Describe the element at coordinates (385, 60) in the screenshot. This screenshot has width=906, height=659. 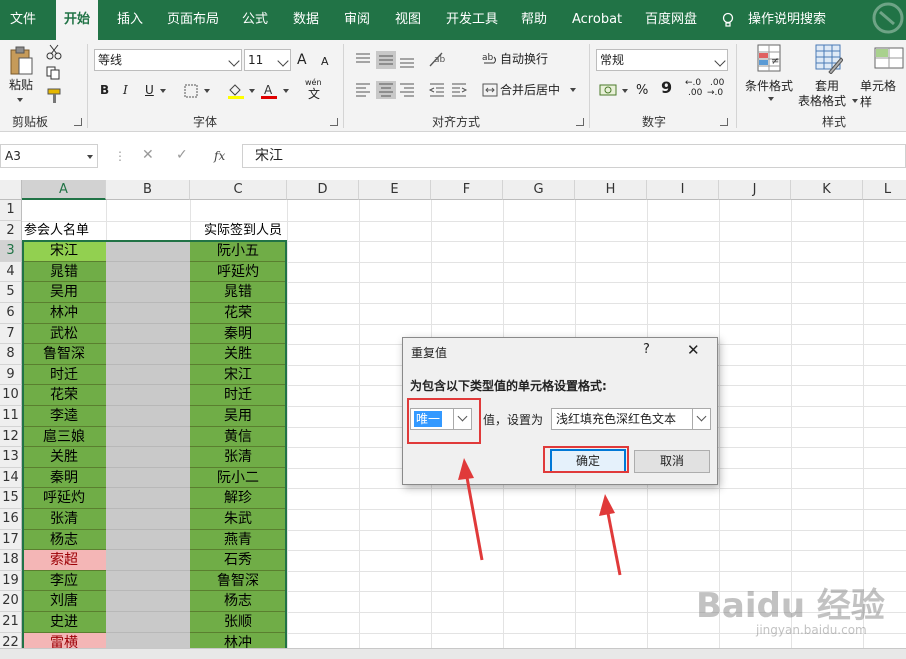
I see `vertical-align-icons` at that location.